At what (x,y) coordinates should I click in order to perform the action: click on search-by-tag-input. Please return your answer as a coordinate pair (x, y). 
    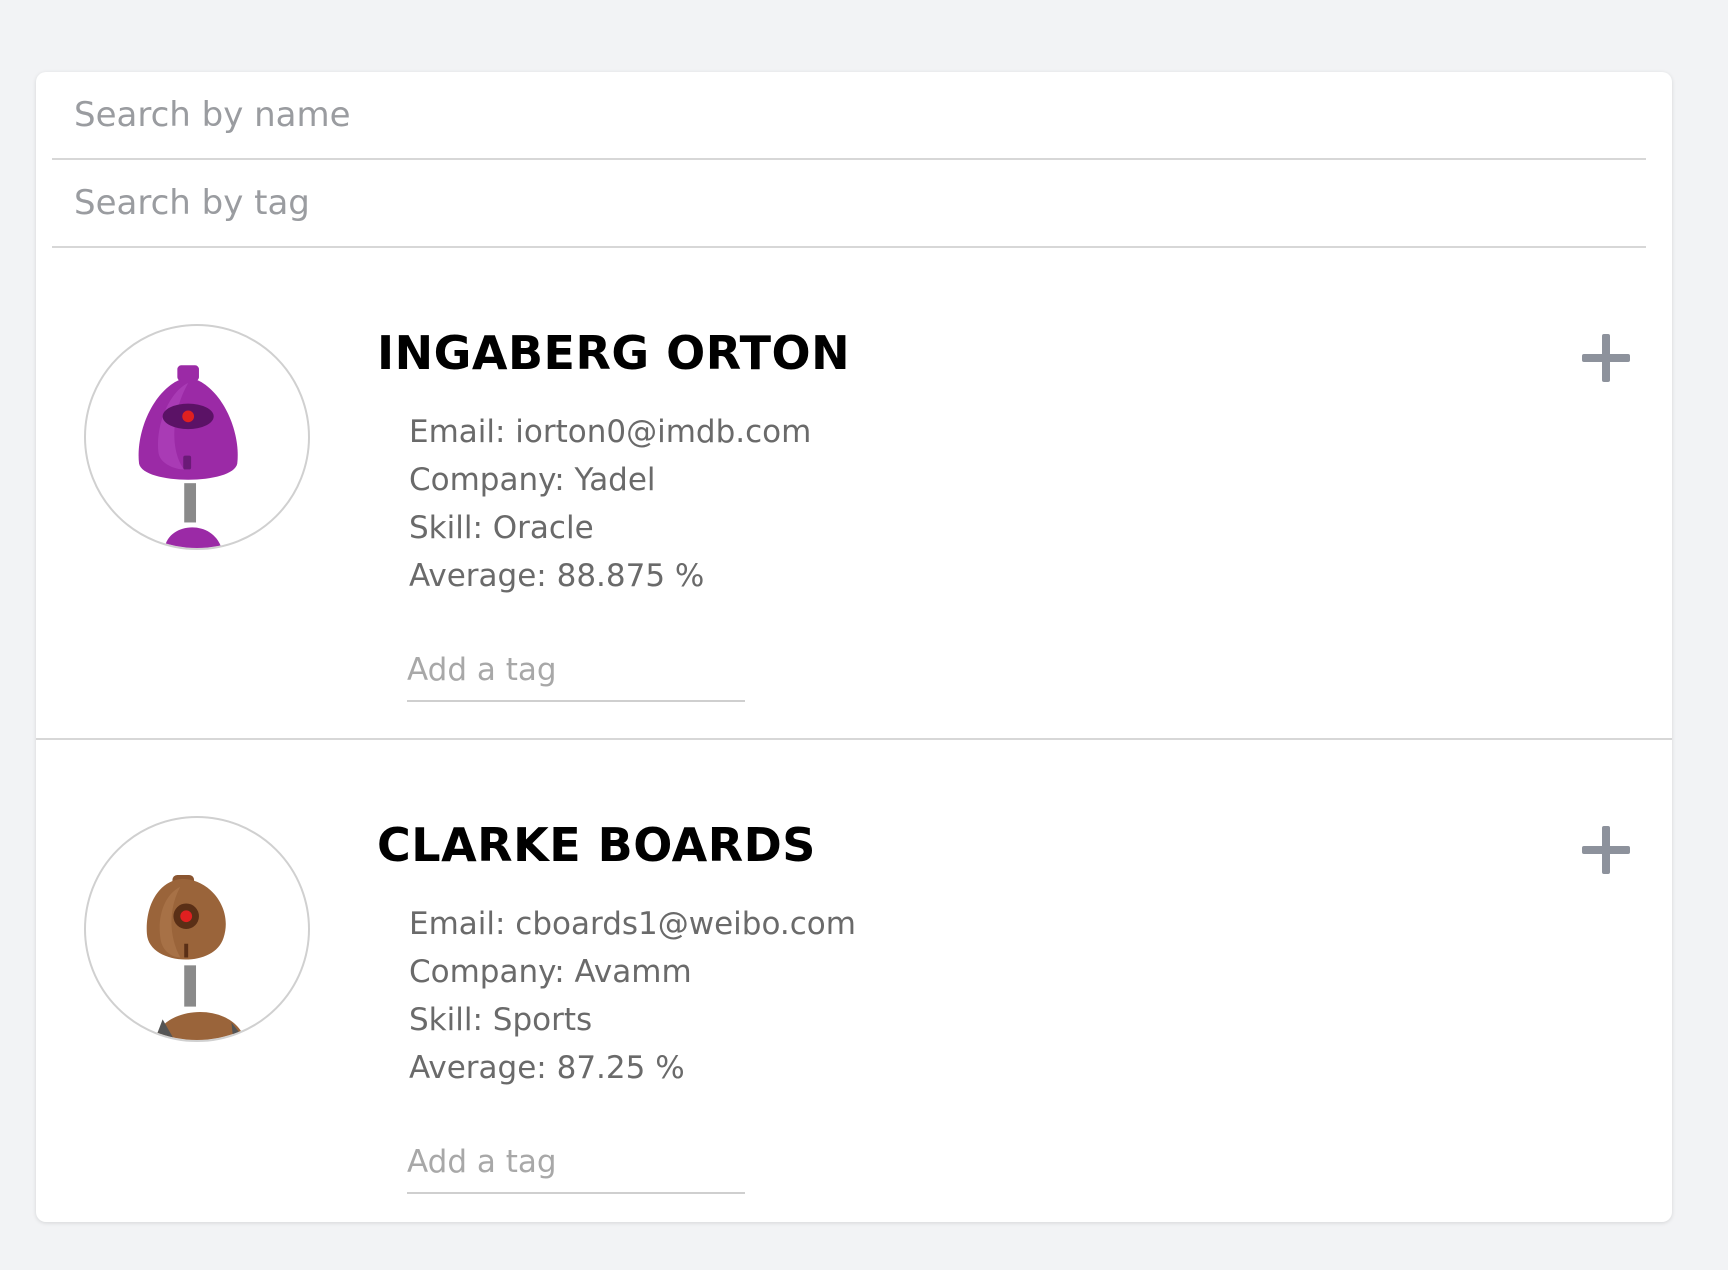
    Looking at the image, I should click on (849, 203).